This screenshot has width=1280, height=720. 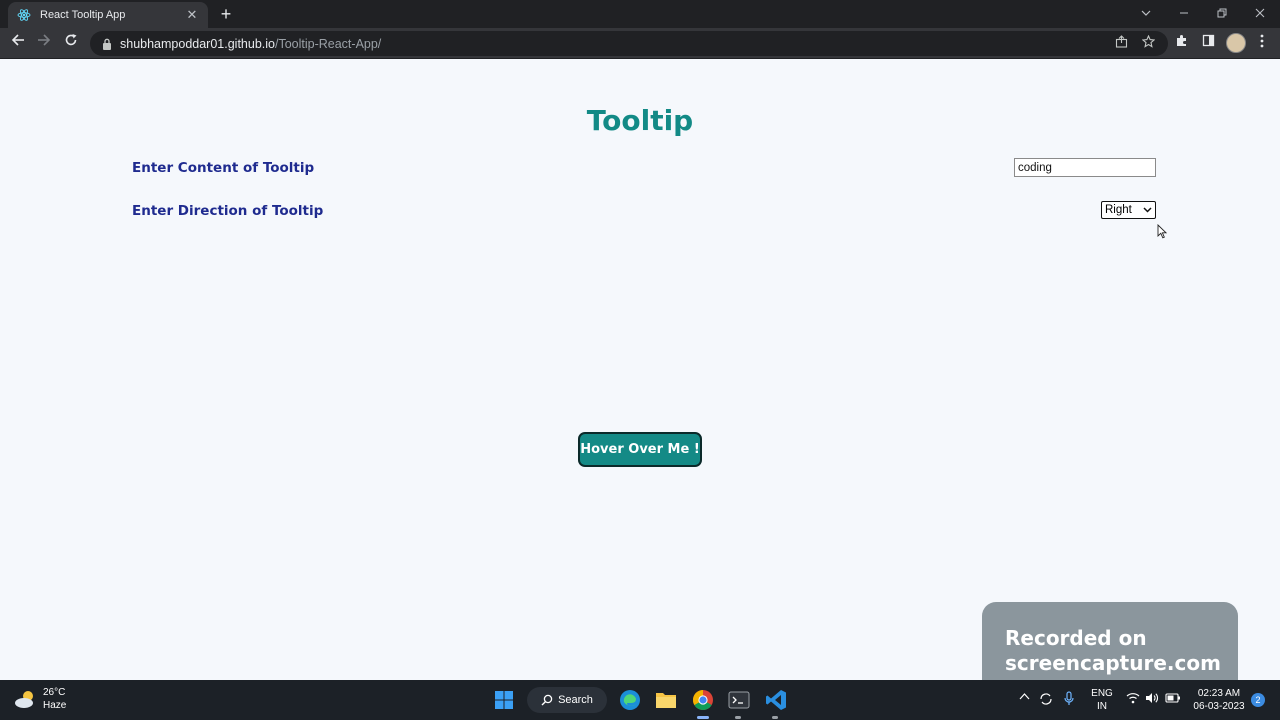 What do you see at coordinates (1219, 700) in the screenshot?
I see `clock: 02:23 AM 06-03-2023` at bounding box center [1219, 700].